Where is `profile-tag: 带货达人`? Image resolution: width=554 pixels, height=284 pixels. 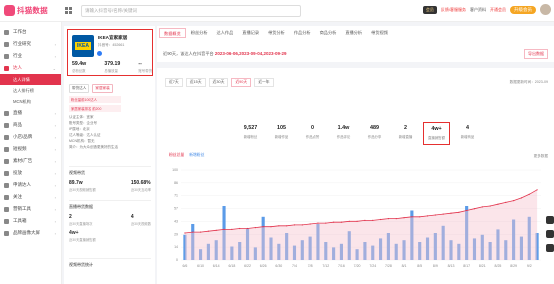 profile-tag: 带货达人 is located at coordinates (79, 88).